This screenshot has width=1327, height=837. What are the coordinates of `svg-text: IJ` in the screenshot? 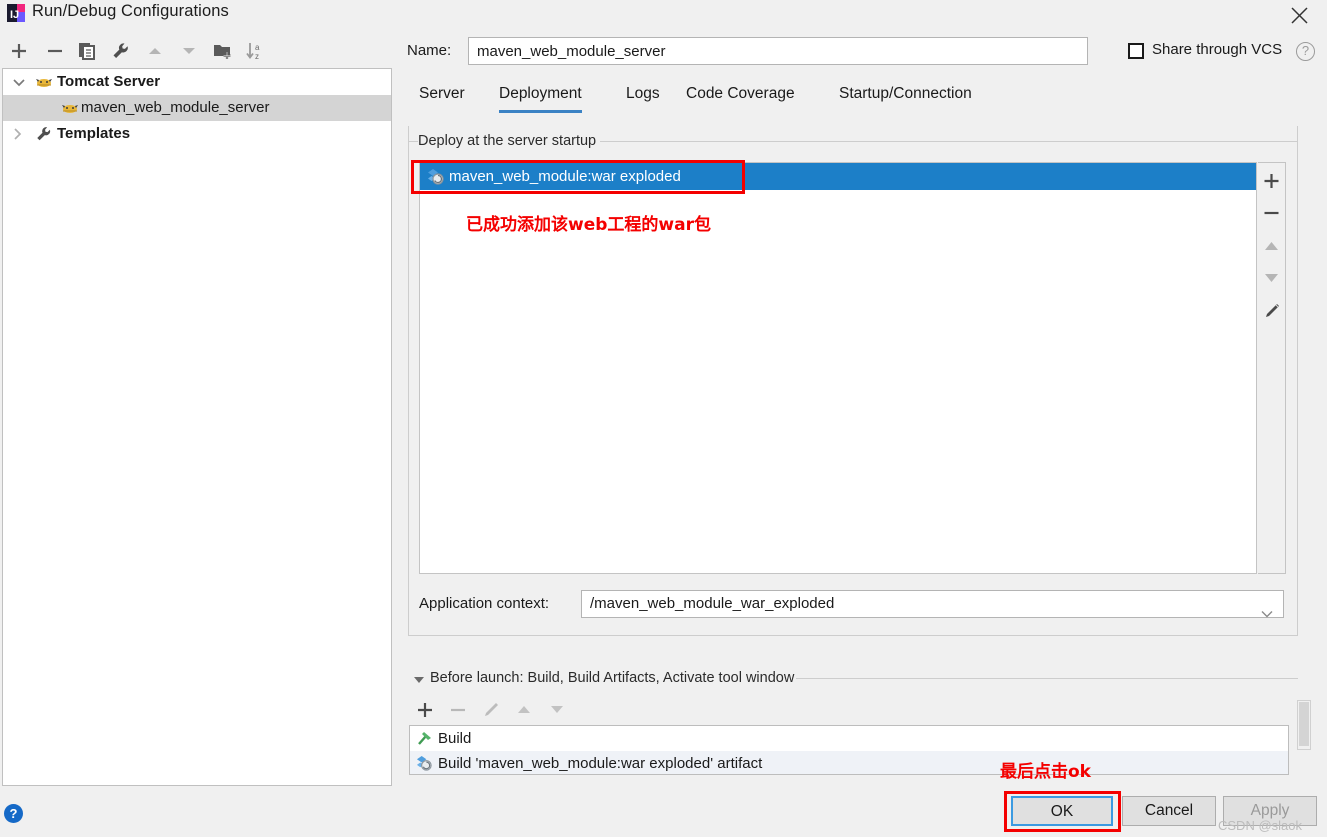 It's located at (14, 15).